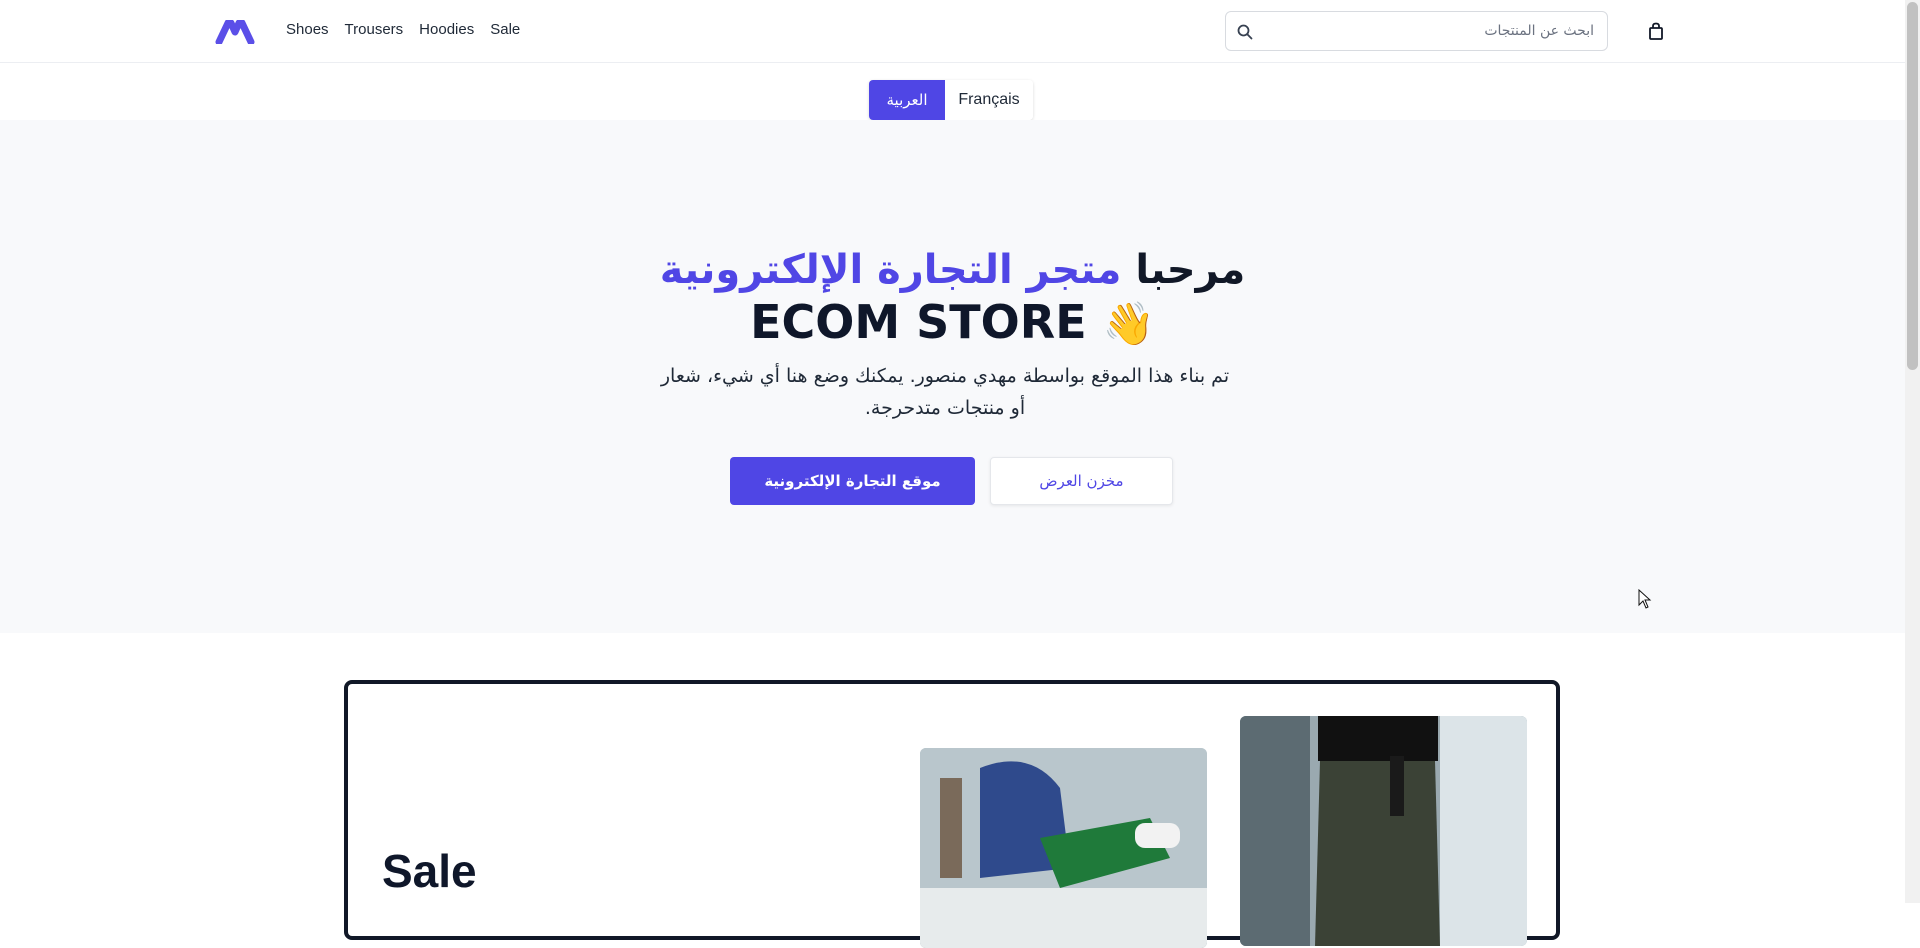 Image resolution: width=1920 pixels, height=948 pixels. What do you see at coordinates (989, 100) in the screenshot?
I see `lang-french-button: Français` at bounding box center [989, 100].